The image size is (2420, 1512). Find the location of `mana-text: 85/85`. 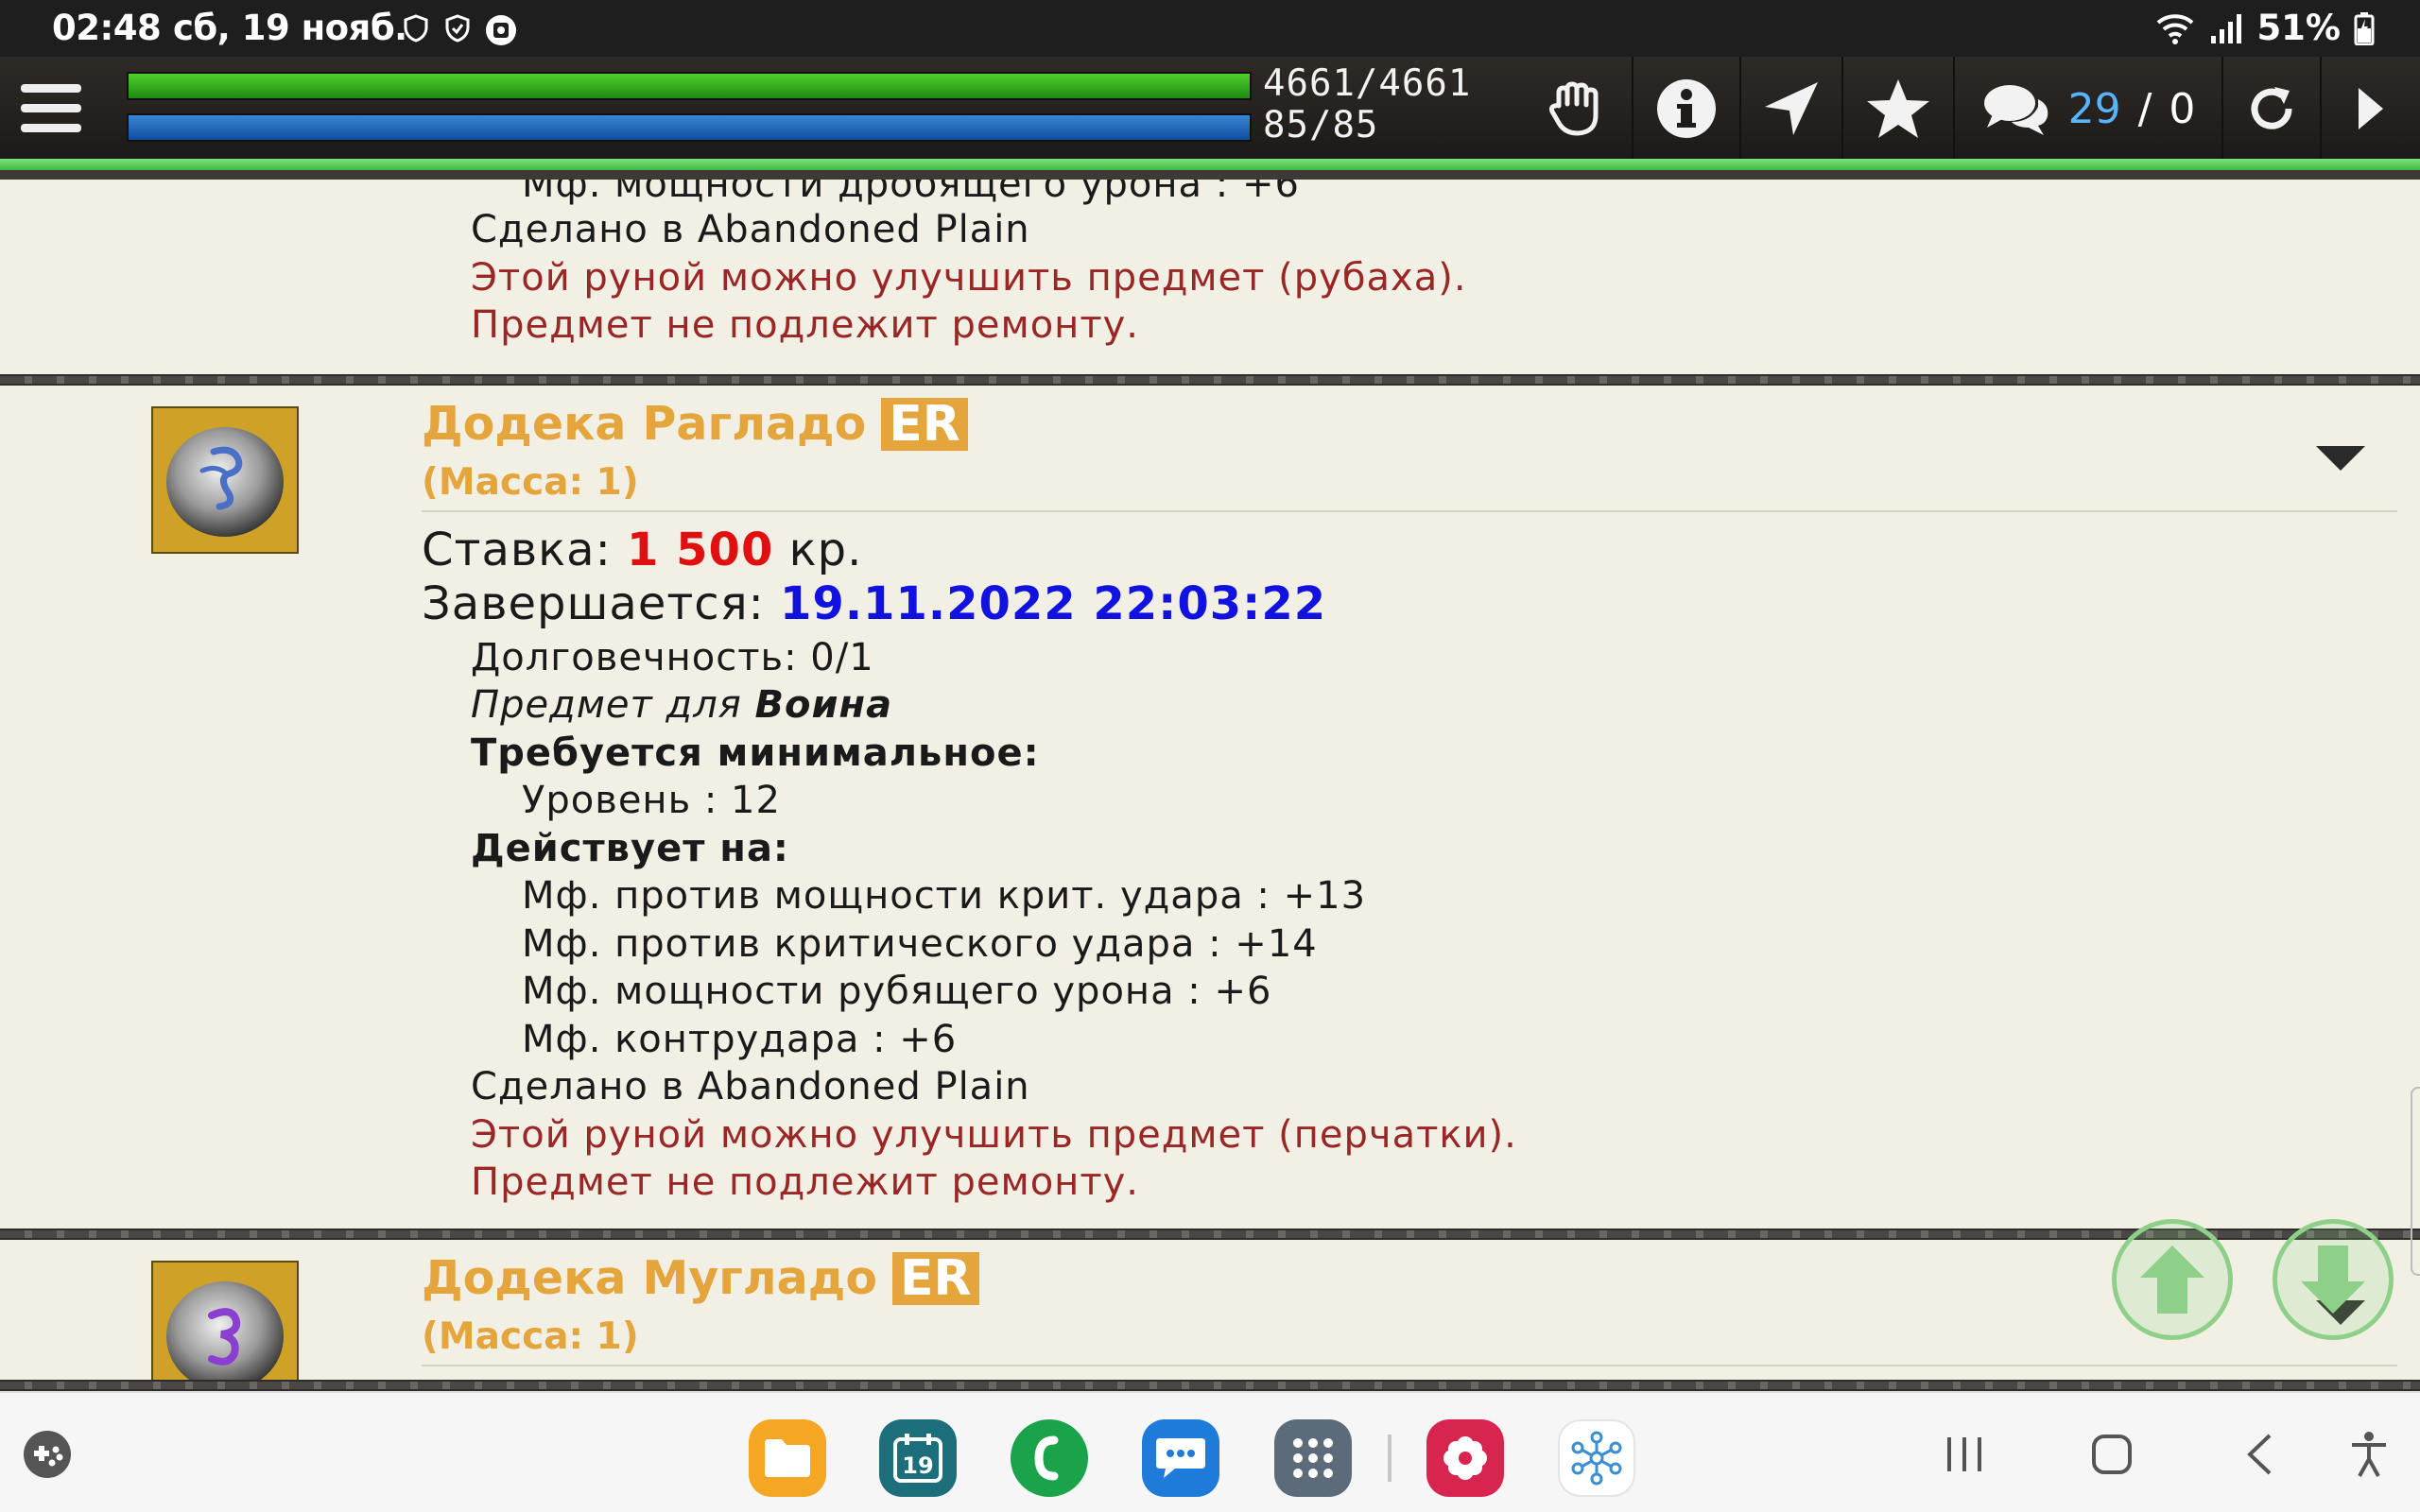

mana-text: 85/85 is located at coordinates (1321, 125).